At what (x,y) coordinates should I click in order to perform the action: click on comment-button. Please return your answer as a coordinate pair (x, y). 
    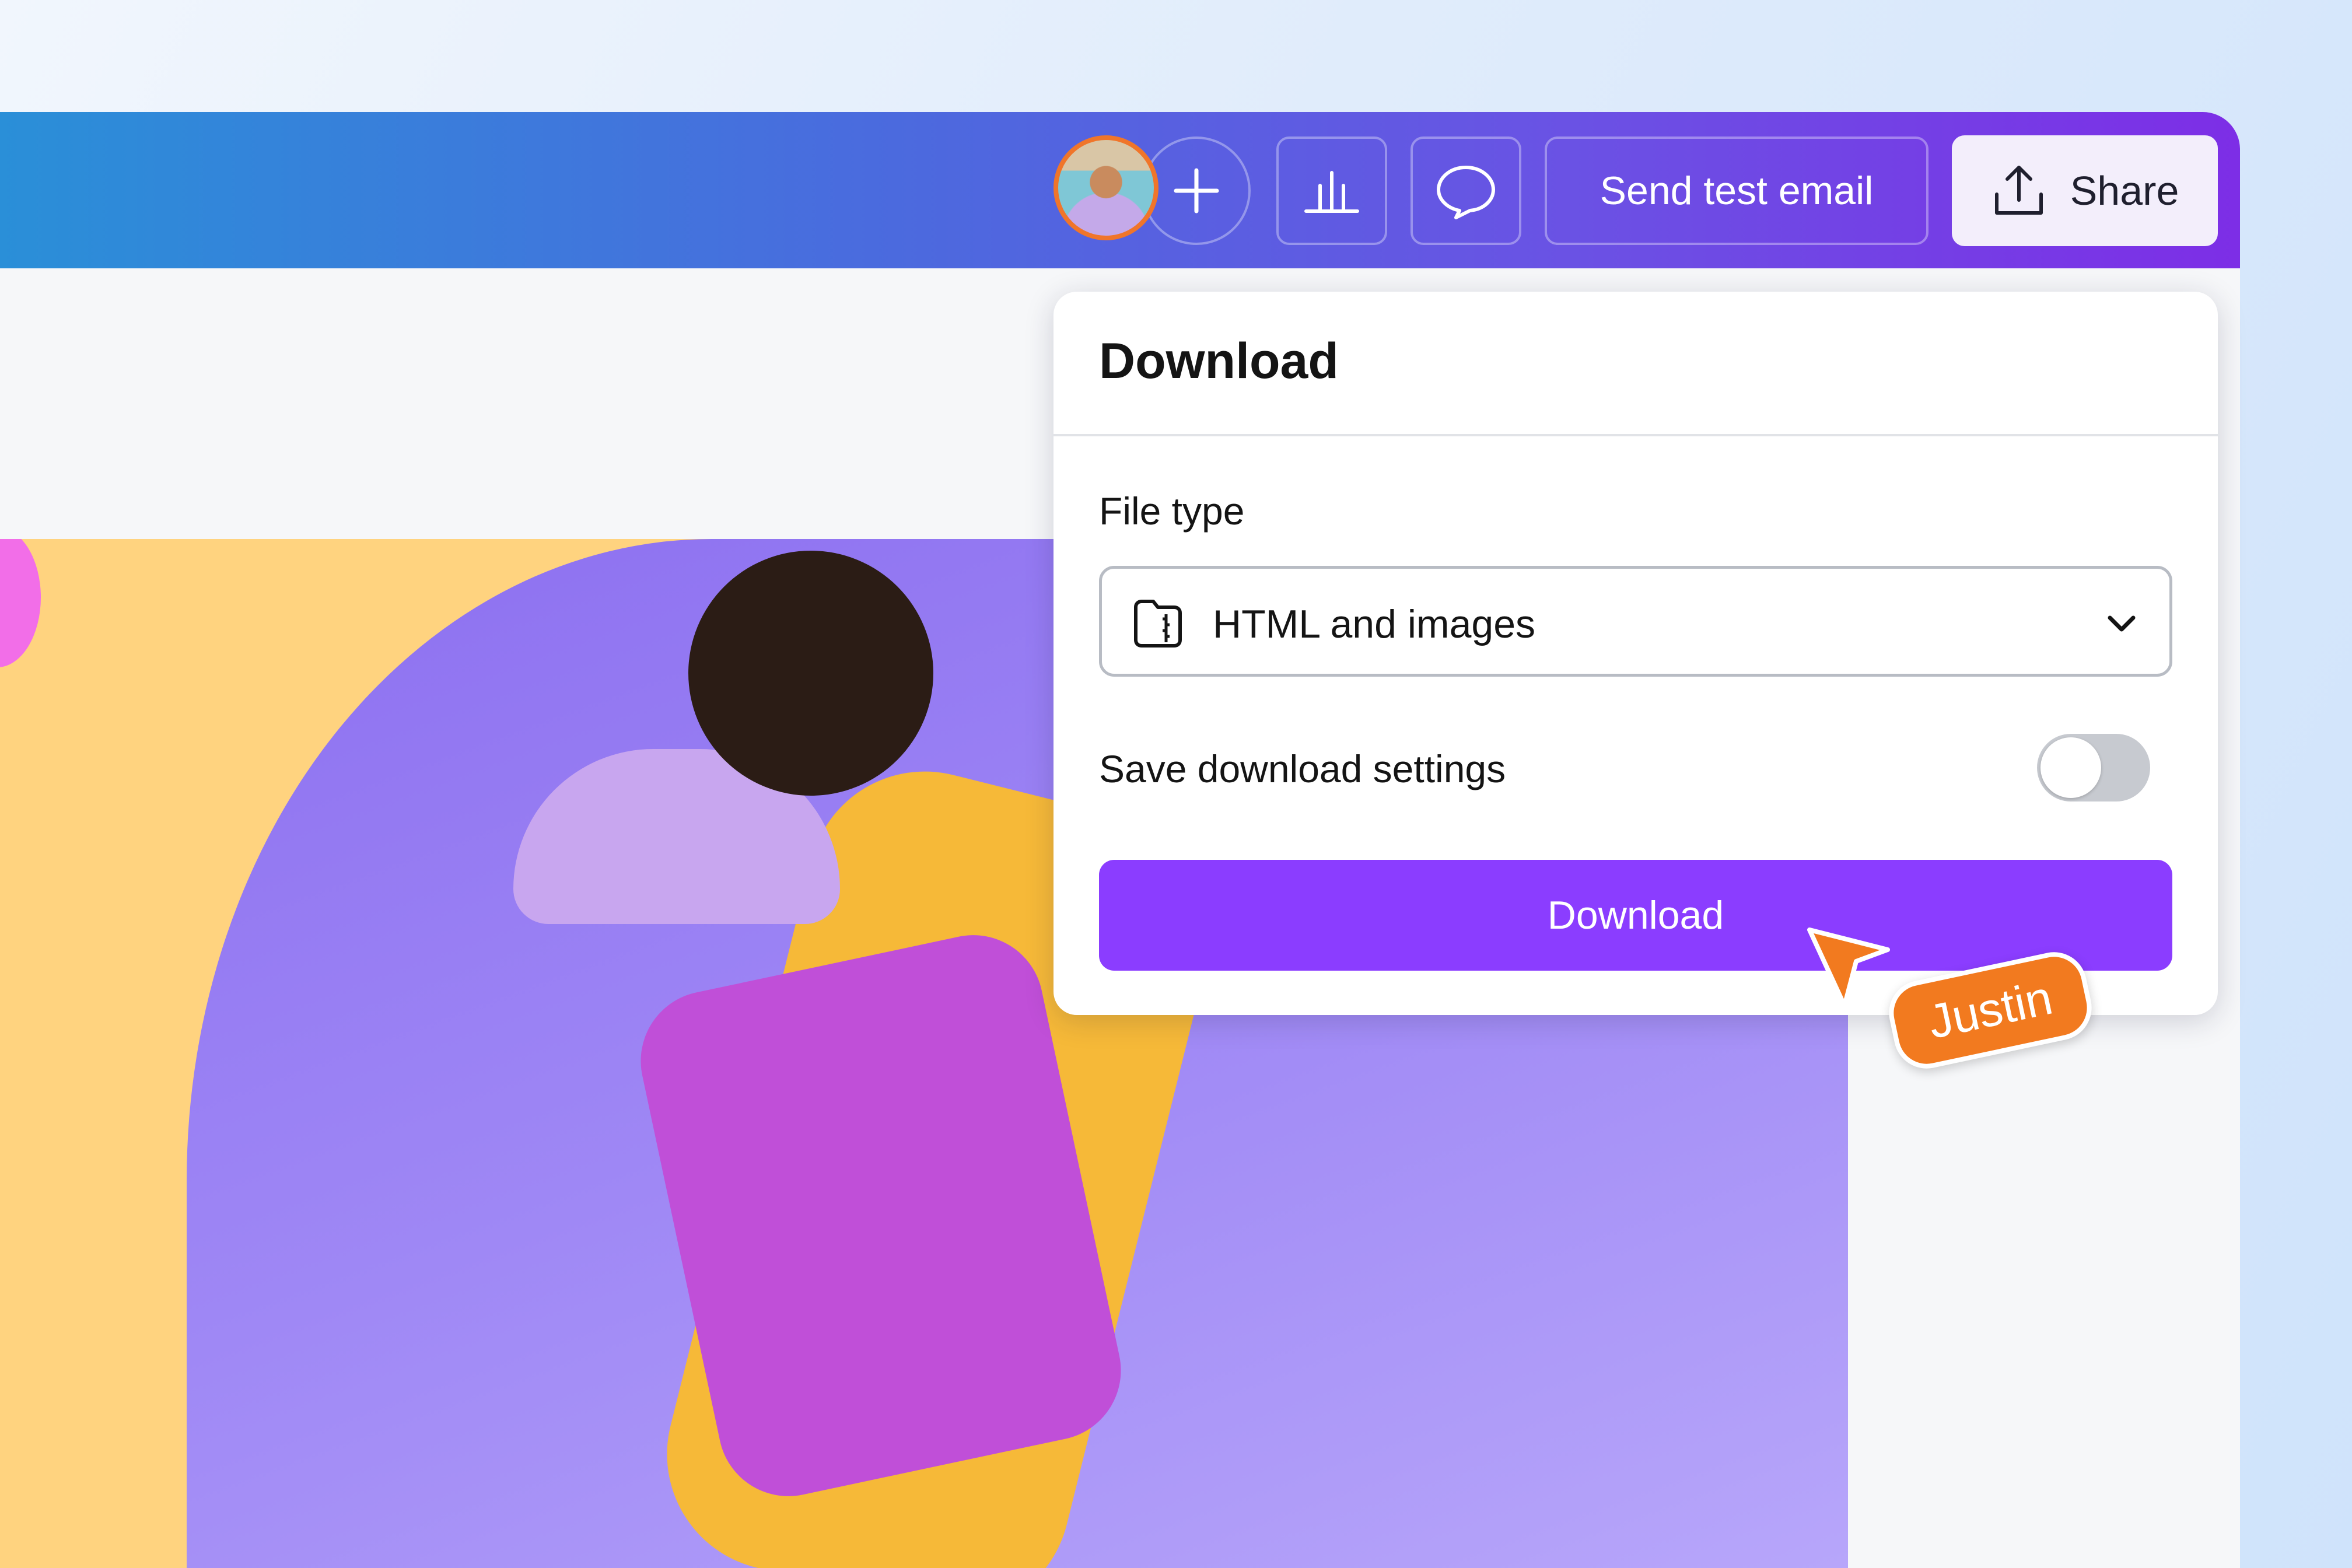
    Looking at the image, I should click on (1465, 190).